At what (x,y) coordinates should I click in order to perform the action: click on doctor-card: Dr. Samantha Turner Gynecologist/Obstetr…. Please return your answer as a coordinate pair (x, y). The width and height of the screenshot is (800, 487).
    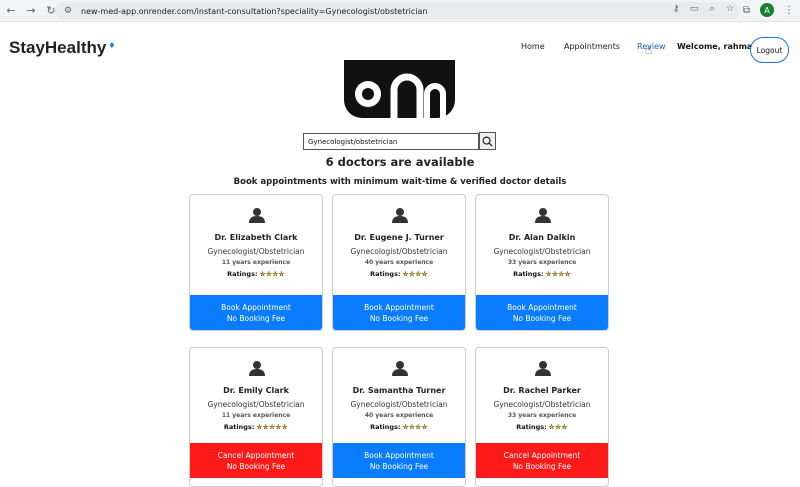
    Looking at the image, I should click on (399, 417).